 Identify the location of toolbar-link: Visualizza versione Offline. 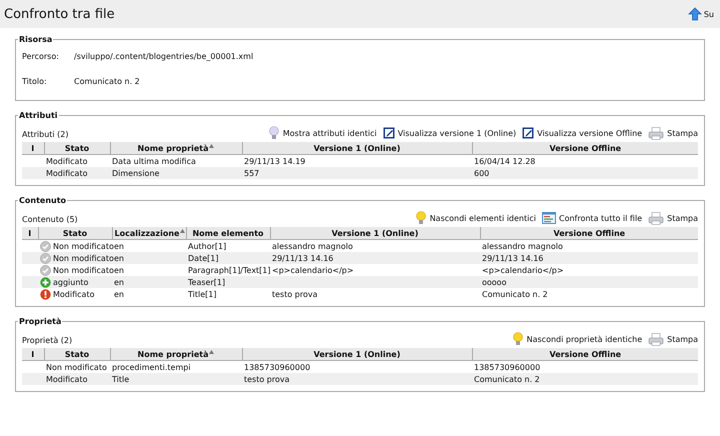
(582, 133).